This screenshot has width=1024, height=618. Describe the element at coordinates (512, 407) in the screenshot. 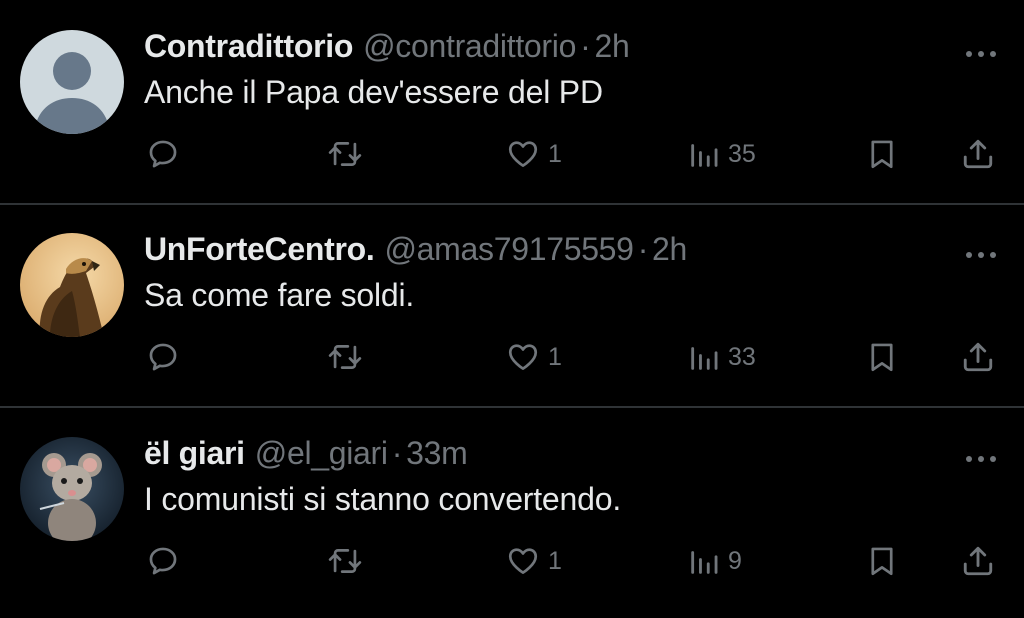

I see `tweet-divider` at that location.